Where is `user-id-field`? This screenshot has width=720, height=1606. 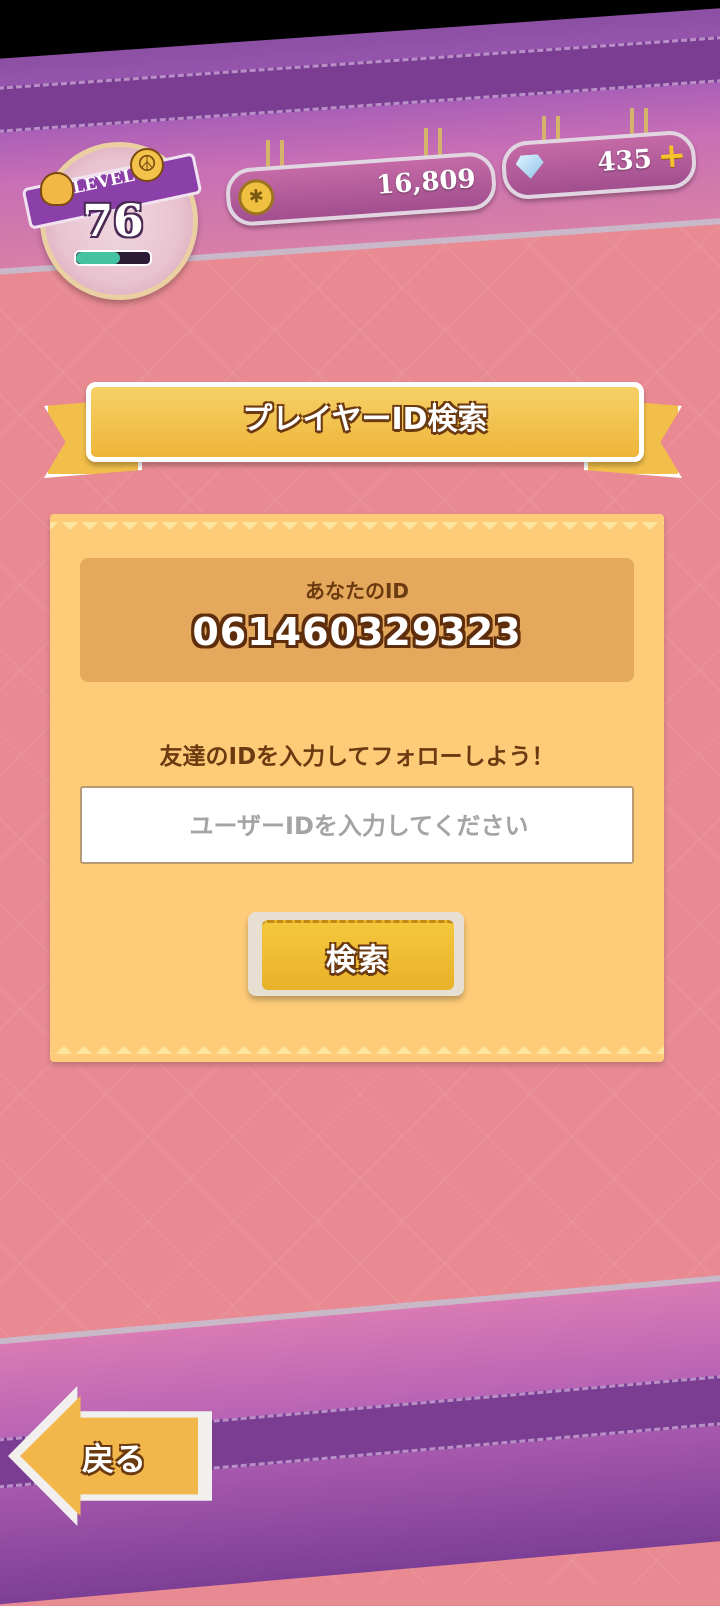
user-id-field is located at coordinates (358, 825).